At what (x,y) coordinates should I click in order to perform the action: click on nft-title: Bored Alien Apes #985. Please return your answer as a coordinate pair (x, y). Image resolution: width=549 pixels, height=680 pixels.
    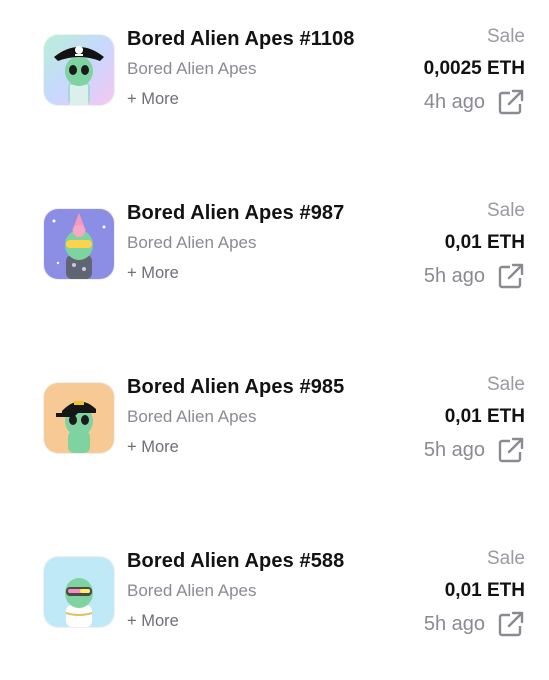
    Looking at the image, I should click on (235, 387).